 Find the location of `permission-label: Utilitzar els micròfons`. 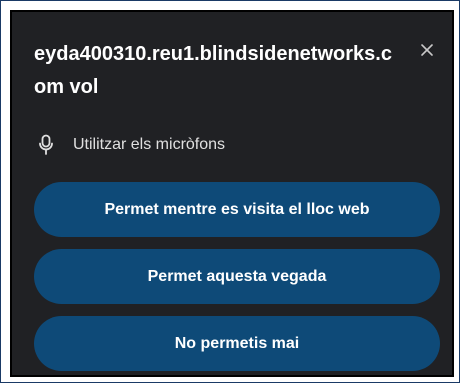

permission-label: Utilitzar els micròfons is located at coordinates (149, 144).